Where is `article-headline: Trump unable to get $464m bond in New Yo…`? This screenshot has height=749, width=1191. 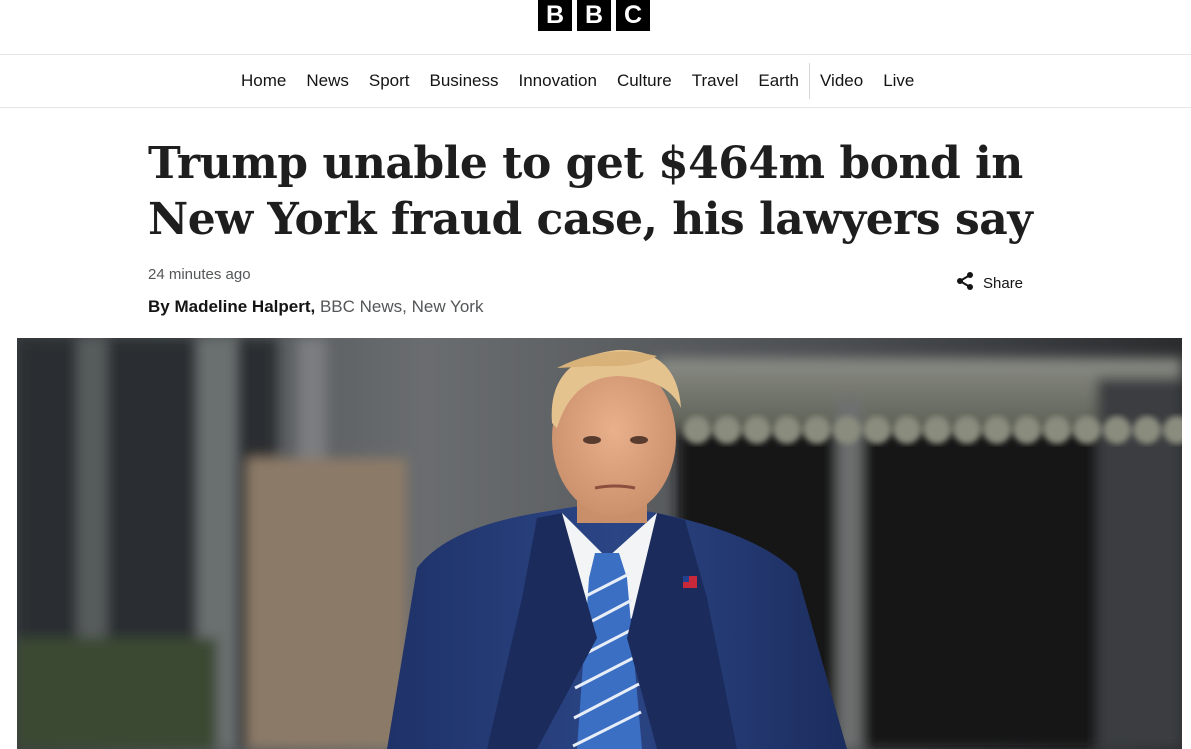
article-headline: Trump unable to get $464m bond in New Yo… is located at coordinates (590, 191).